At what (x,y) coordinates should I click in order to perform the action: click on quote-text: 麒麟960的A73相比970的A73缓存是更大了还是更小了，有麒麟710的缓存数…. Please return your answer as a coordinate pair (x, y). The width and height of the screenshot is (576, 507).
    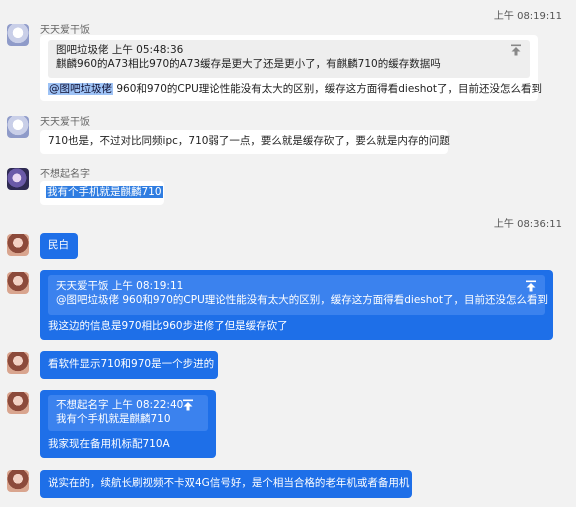
    Looking at the image, I should click on (248, 64).